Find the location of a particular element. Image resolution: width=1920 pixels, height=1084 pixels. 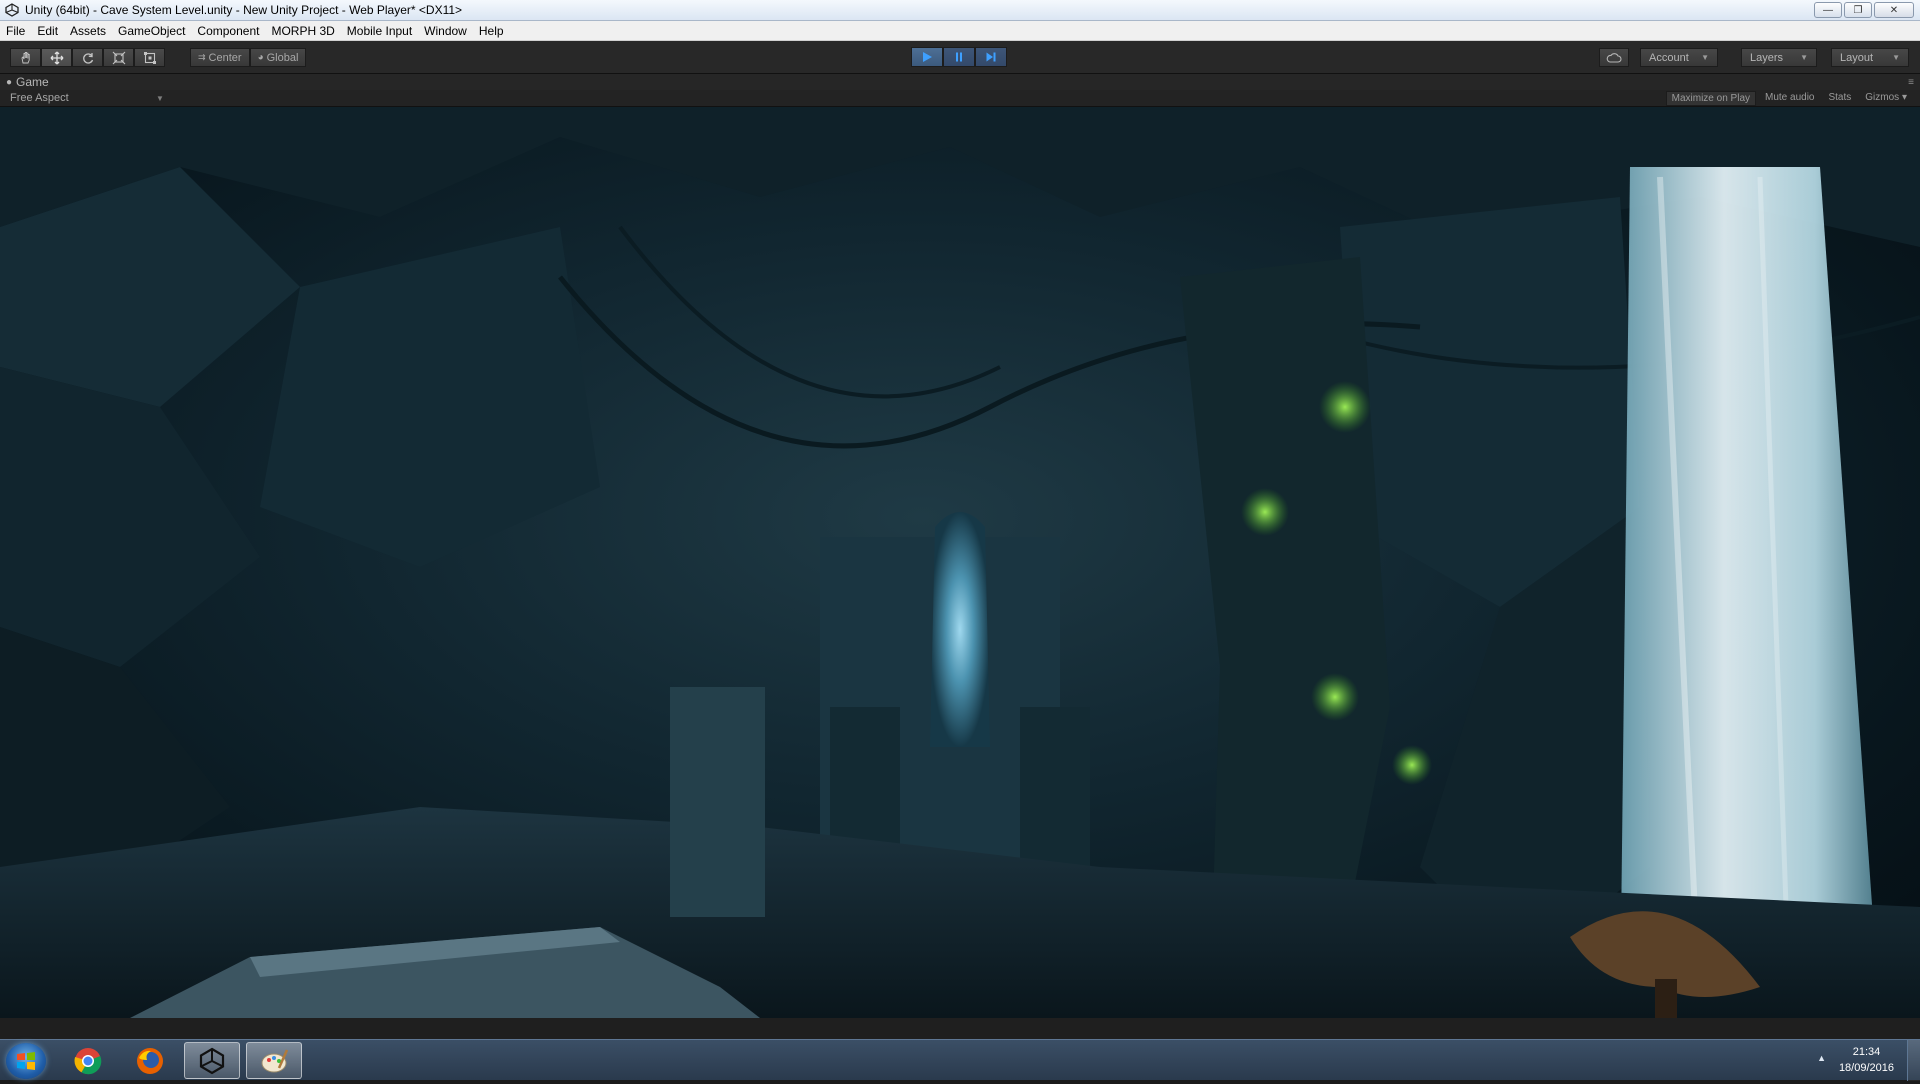

cloud-icon is located at coordinates (1614, 57).